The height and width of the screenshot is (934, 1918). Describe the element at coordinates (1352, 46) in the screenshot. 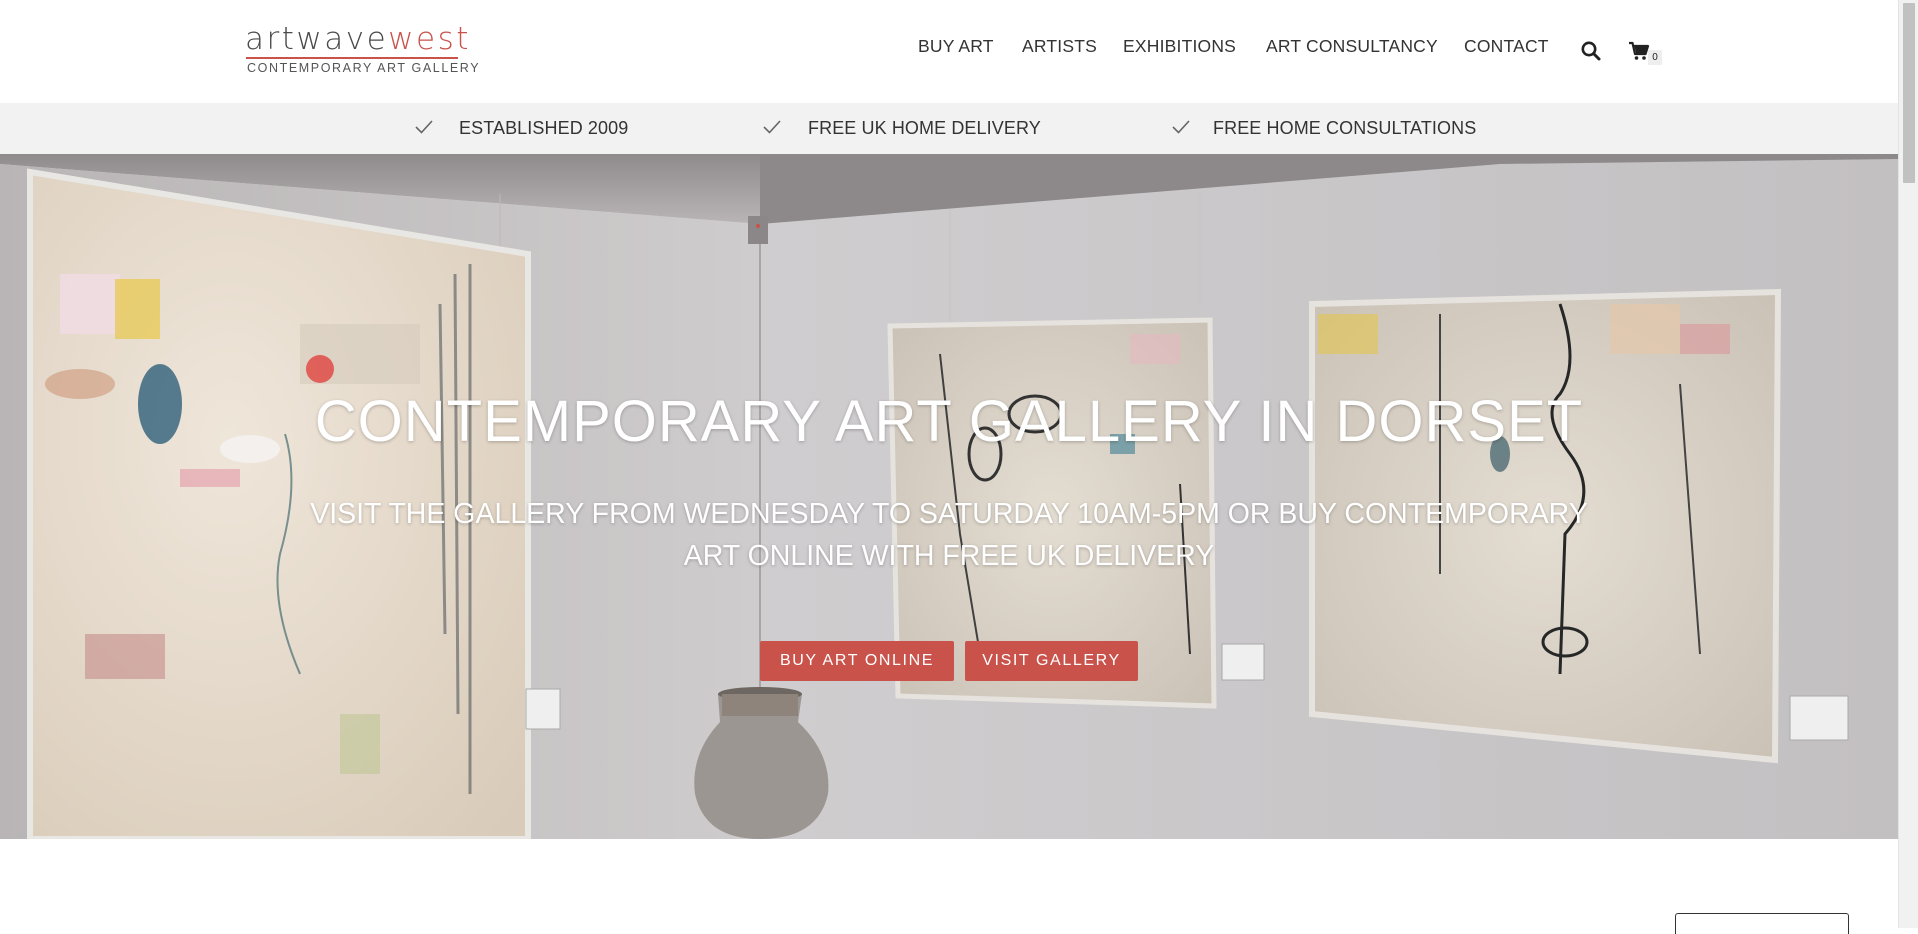

I see `nav-art-consultancy: ART CONSULTANCY` at that location.